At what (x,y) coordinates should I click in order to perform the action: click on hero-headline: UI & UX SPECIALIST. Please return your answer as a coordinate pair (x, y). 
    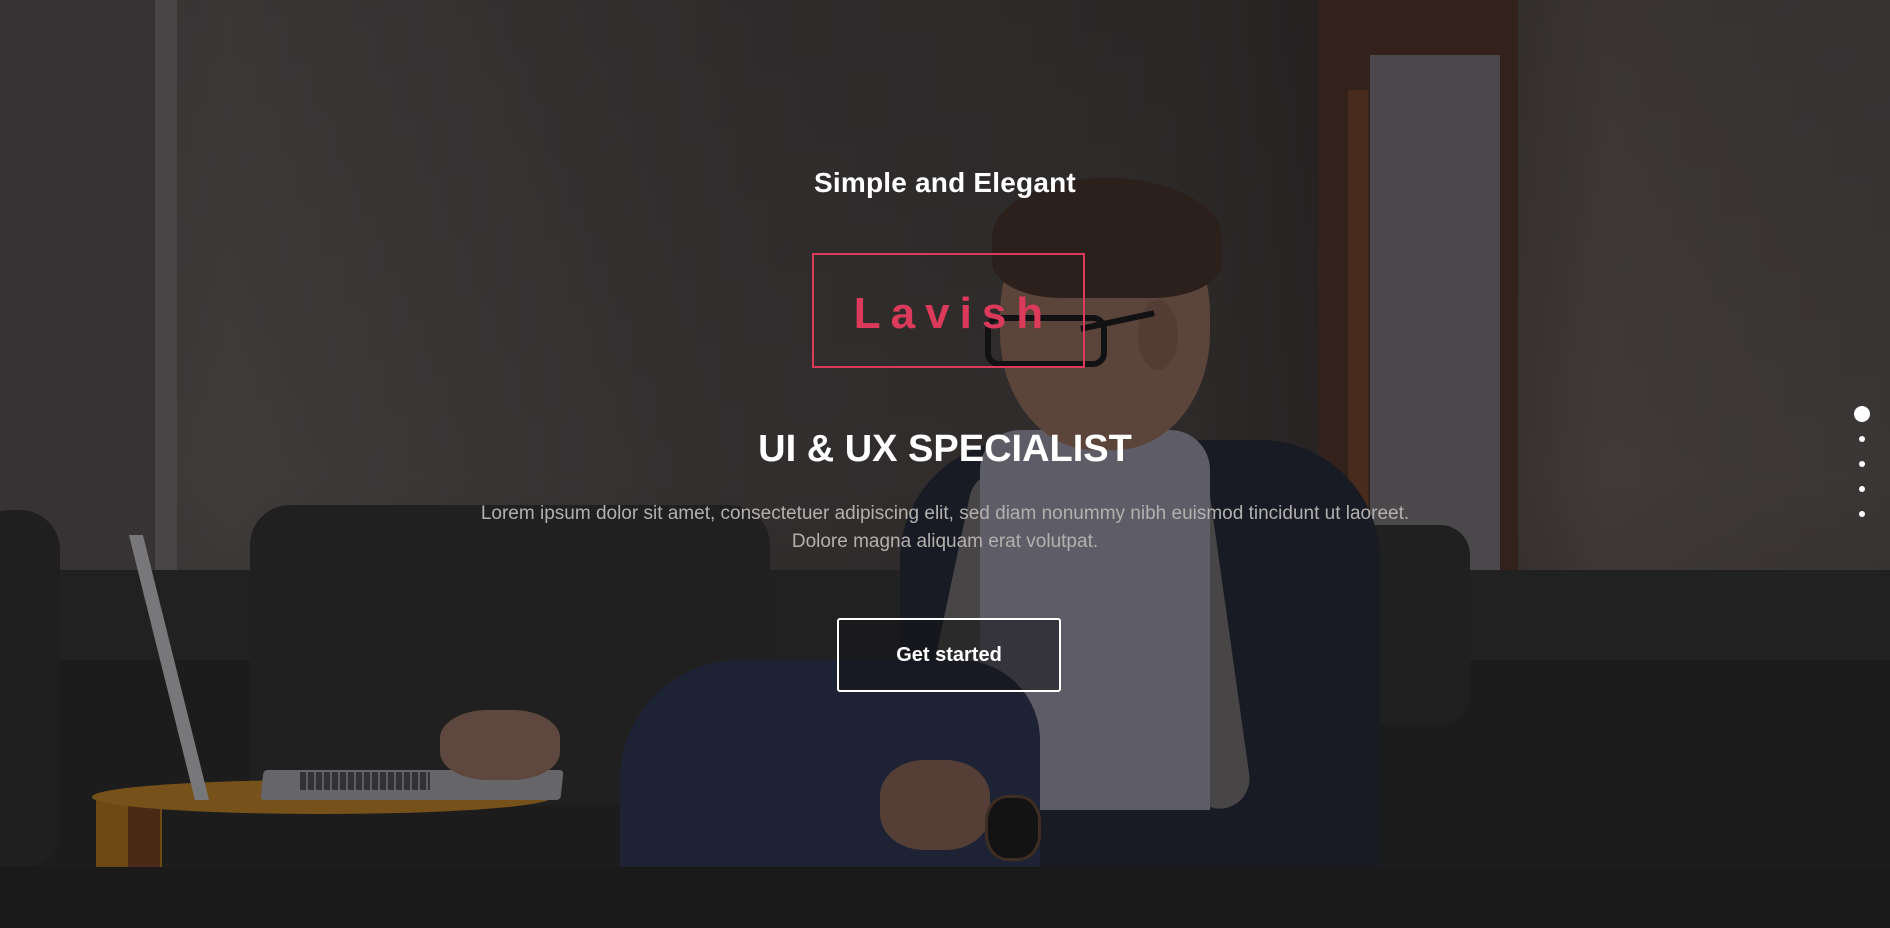
    Looking at the image, I should click on (945, 449).